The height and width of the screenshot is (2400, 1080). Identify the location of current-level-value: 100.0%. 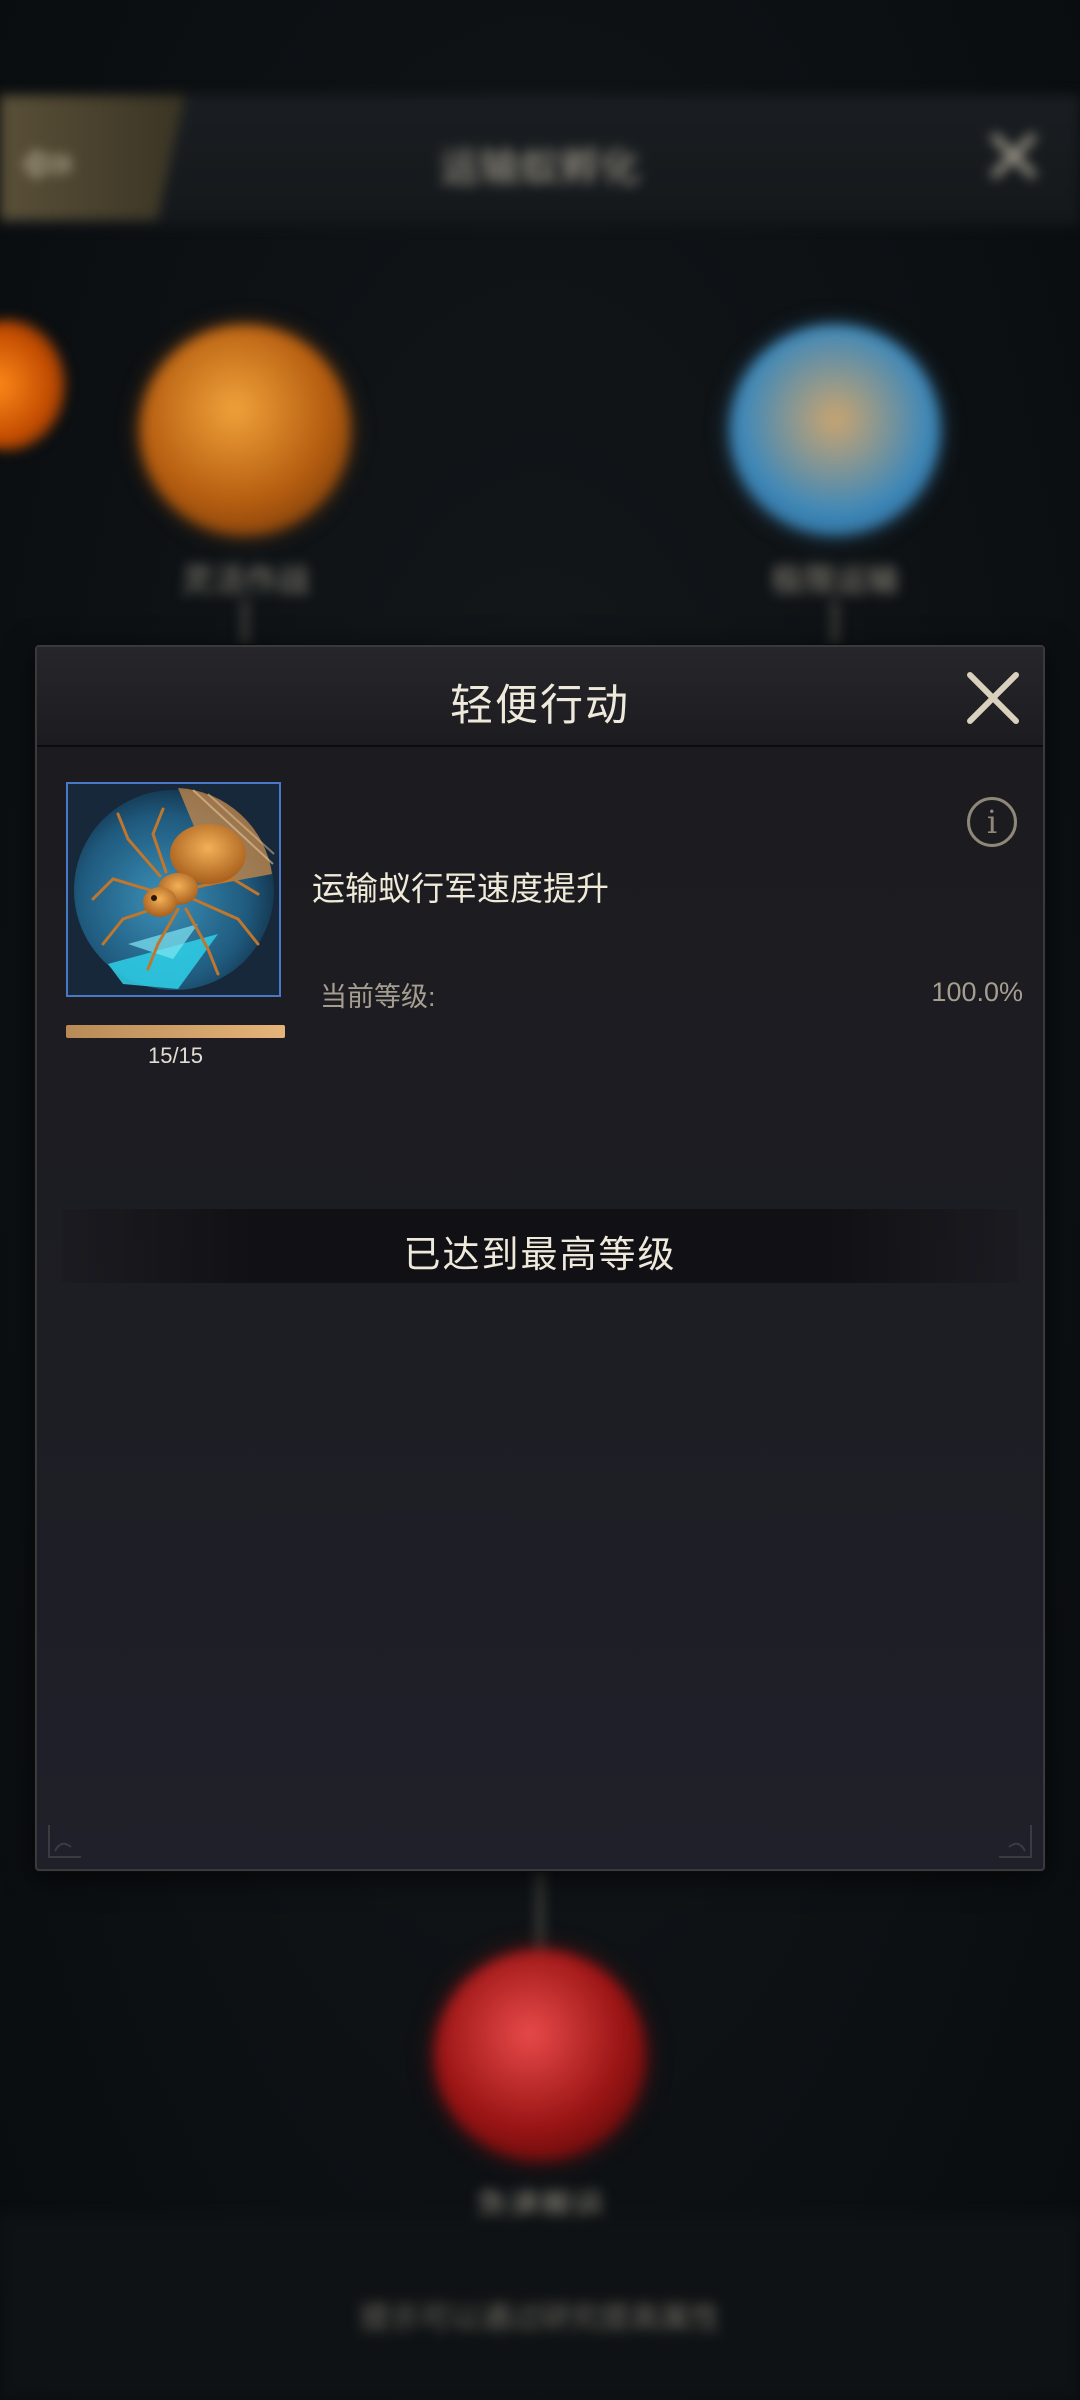
(977, 992).